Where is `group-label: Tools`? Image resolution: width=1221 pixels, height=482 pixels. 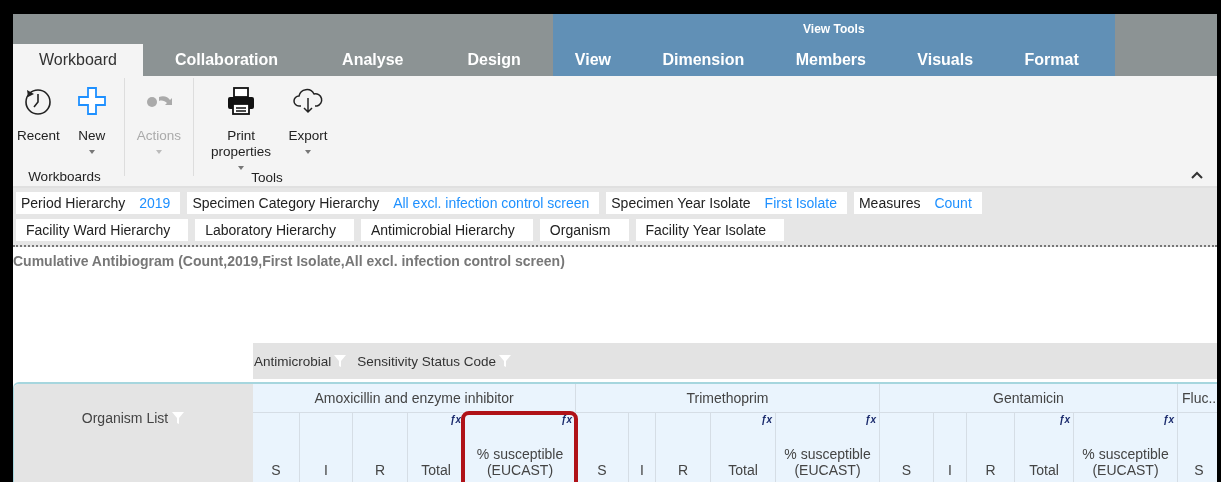 group-label: Tools is located at coordinates (267, 177).